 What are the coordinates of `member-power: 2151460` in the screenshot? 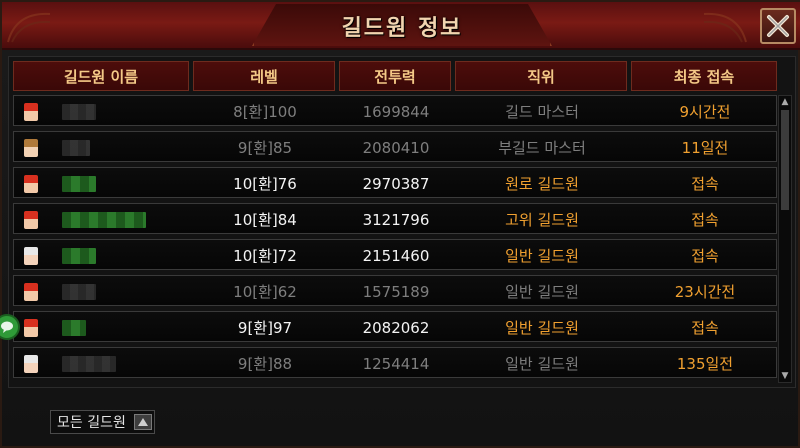 It's located at (396, 255).